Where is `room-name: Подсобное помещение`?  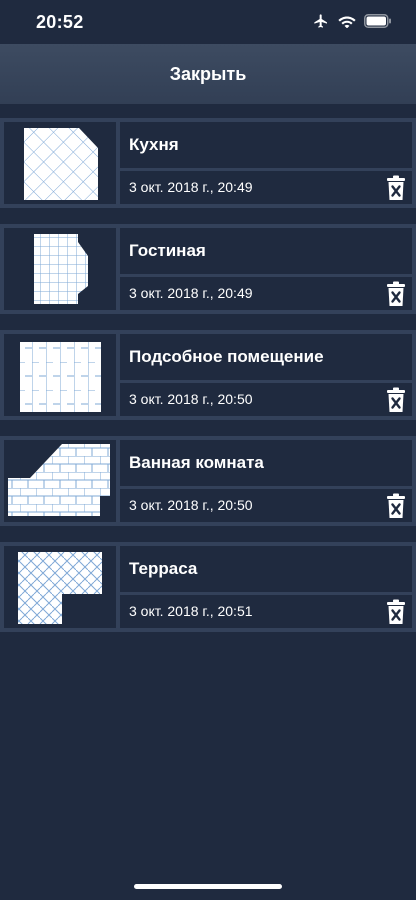 room-name: Подсобное помещение is located at coordinates (226, 356).